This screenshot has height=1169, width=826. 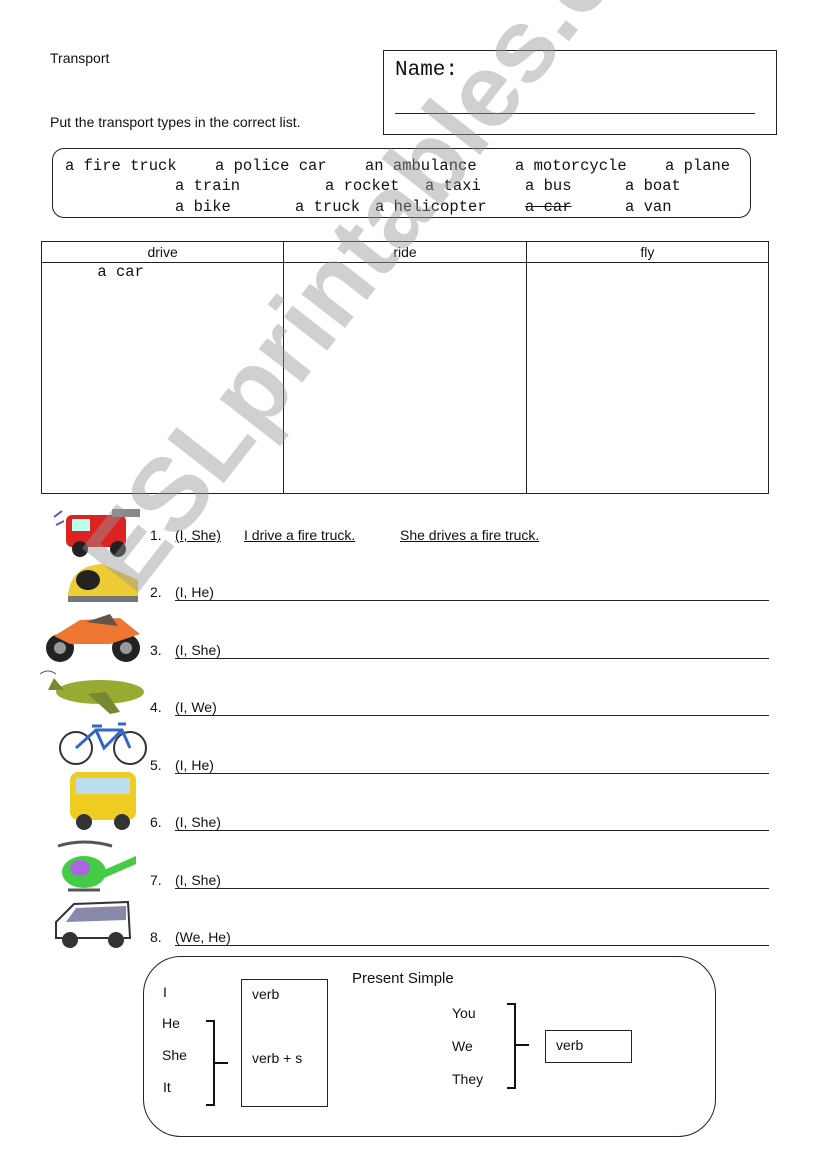 What do you see at coordinates (362, 186) in the screenshot?
I see `word: a rocket` at bounding box center [362, 186].